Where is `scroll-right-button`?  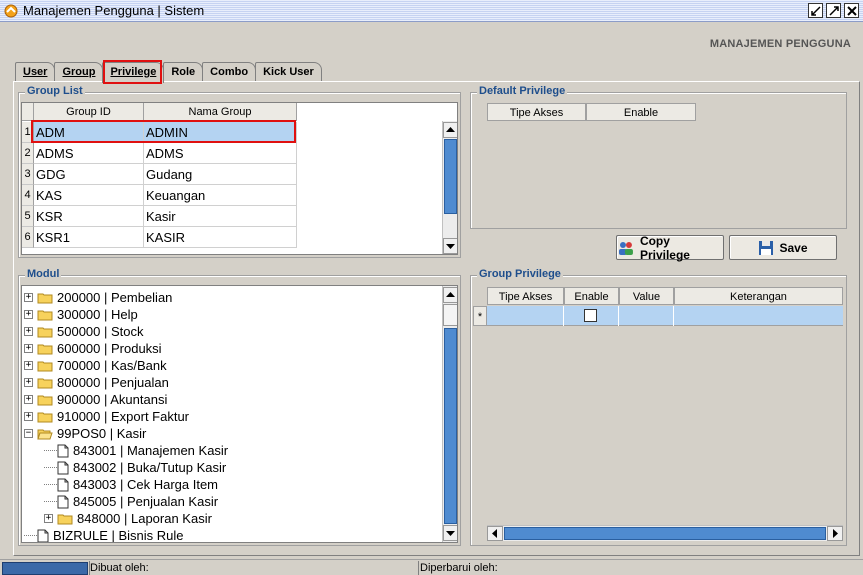 scroll-right-button is located at coordinates (835, 533).